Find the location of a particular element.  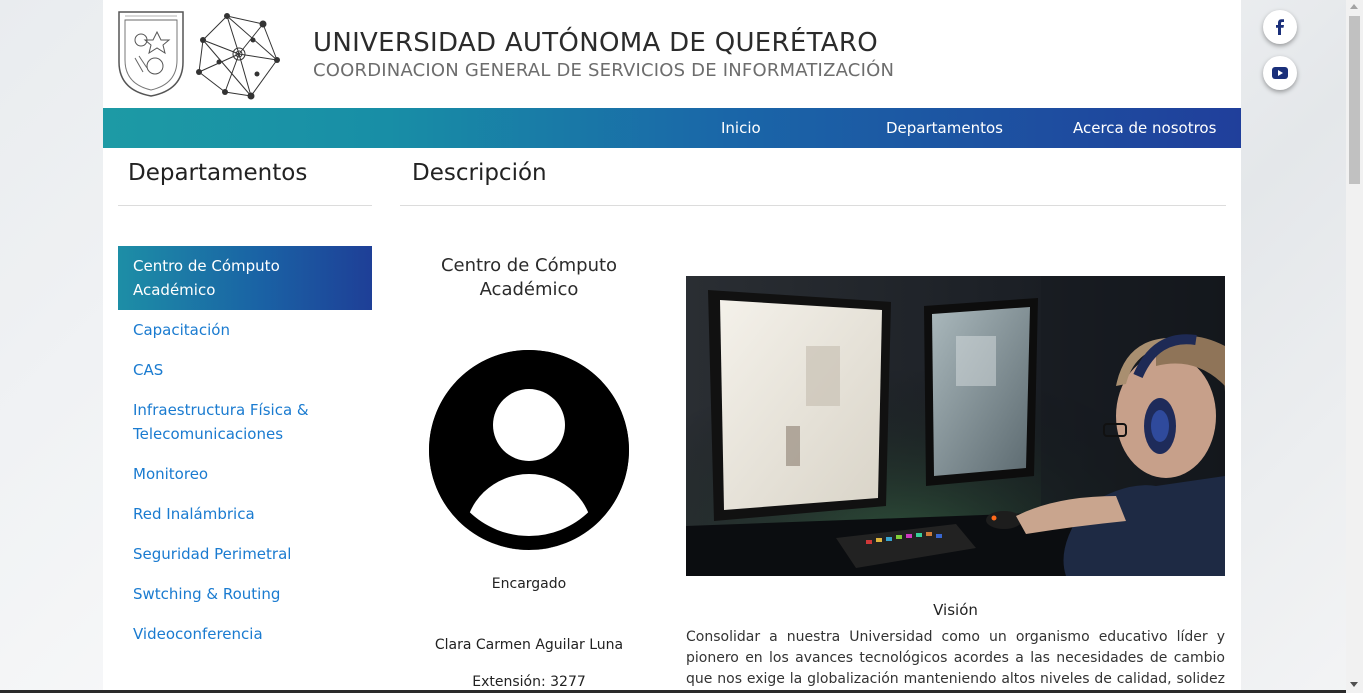

nav-item-inicio: Inicio is located at coordinates (741, 128).